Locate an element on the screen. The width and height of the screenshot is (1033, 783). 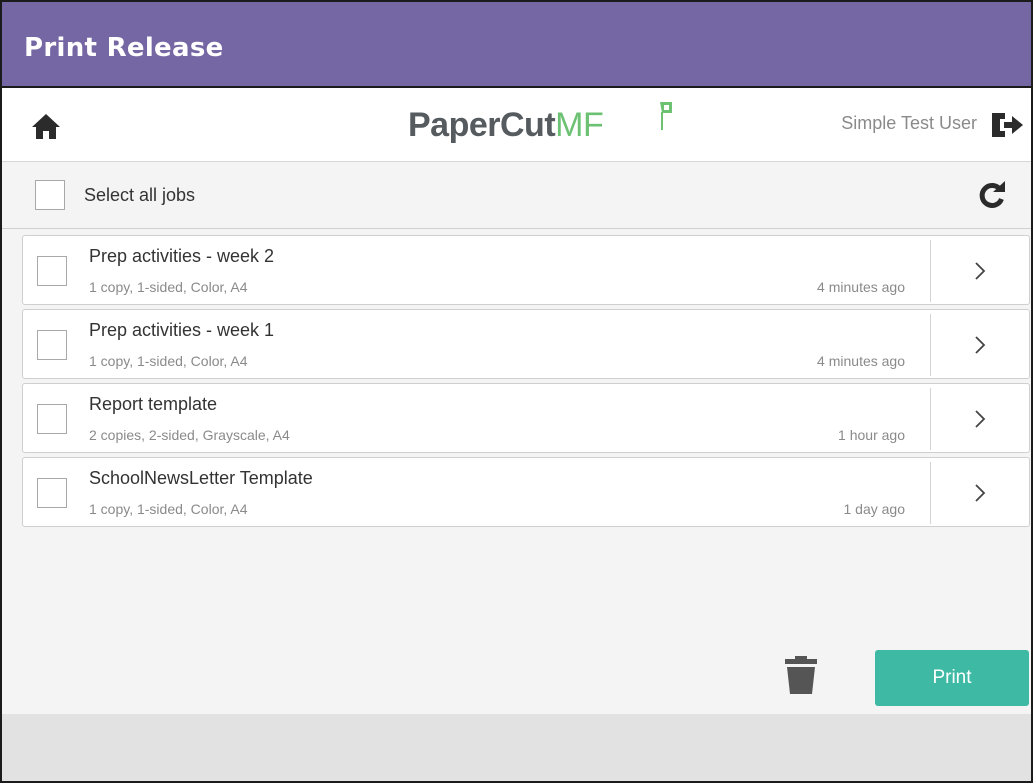
job-name: Prep activities - week 2 is located at coordinates (182, 256).